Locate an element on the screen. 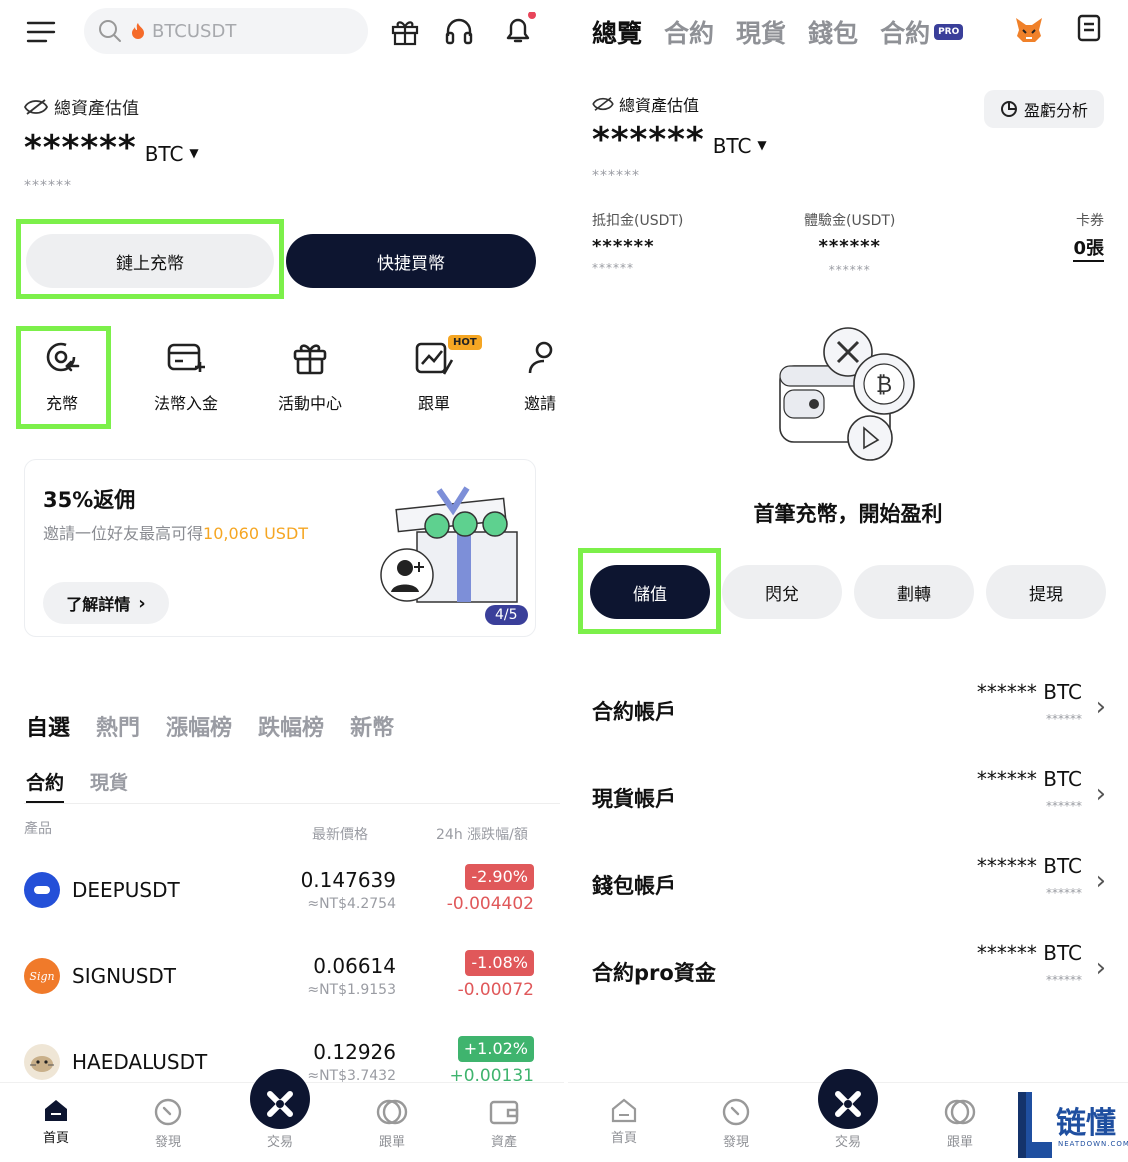  col-header-price: 最新價格 is located at coordinates (340, 835).